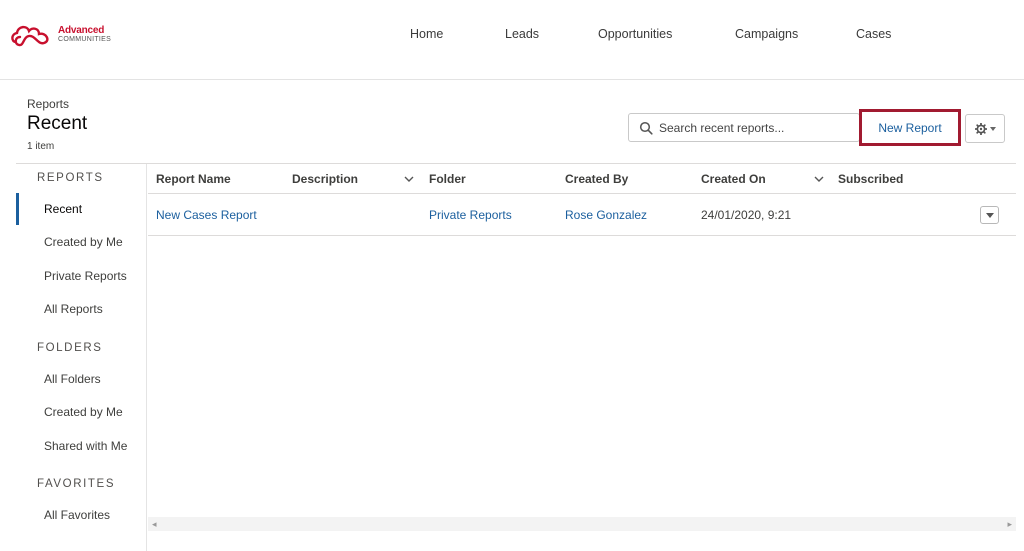  Describe the element at coordinates (759, 127) in the screenshot. I see `search-input` at that location.